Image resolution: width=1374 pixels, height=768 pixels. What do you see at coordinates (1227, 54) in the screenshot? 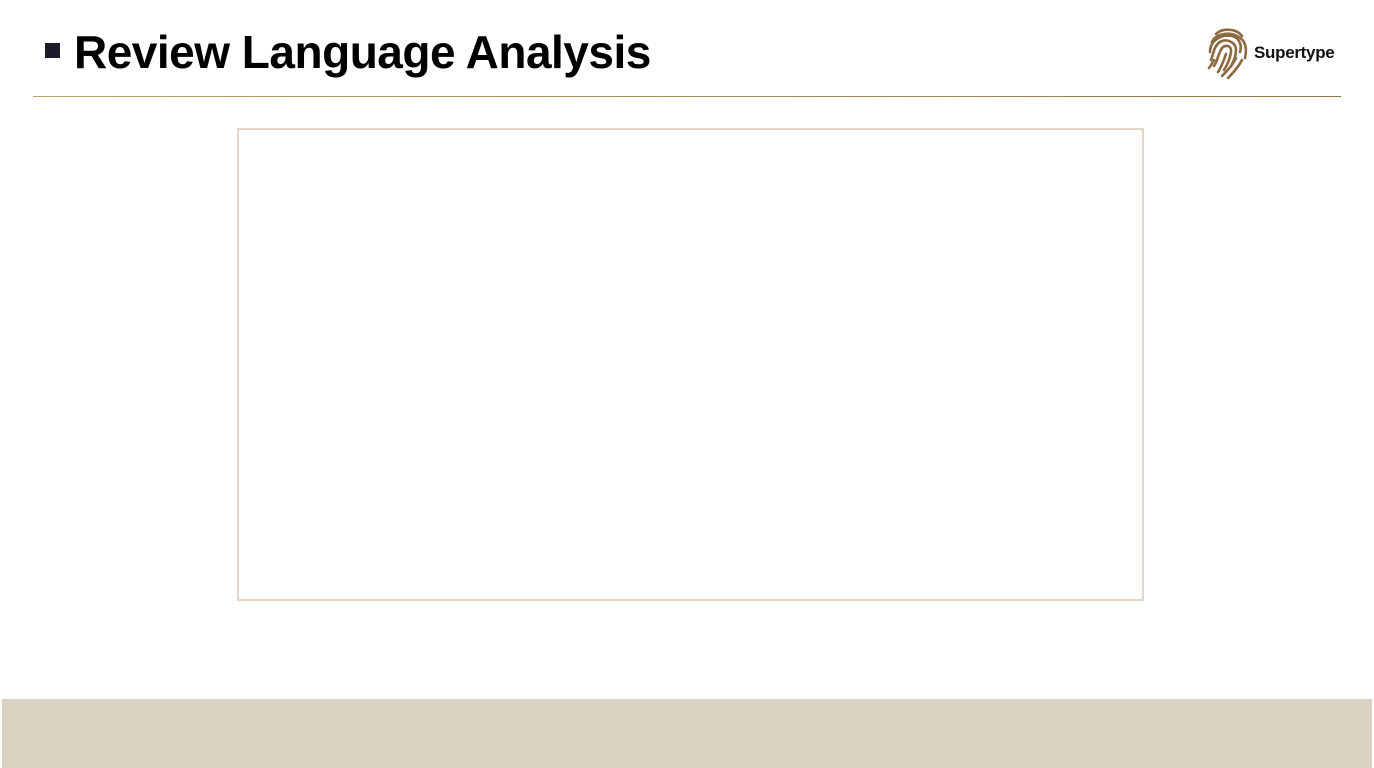
I see `fingerprint-icon` at bounding box center [1227, 54].